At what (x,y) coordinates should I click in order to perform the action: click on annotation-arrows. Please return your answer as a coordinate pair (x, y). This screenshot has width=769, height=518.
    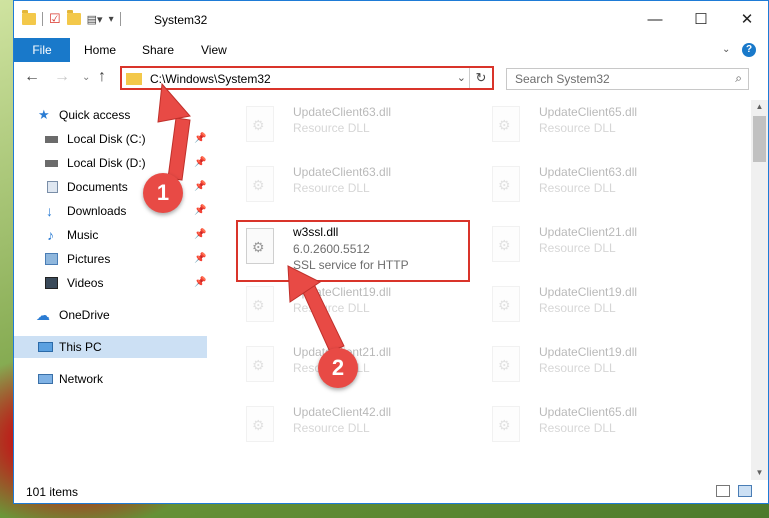
    Looking at the image, I should click on (251, 217).